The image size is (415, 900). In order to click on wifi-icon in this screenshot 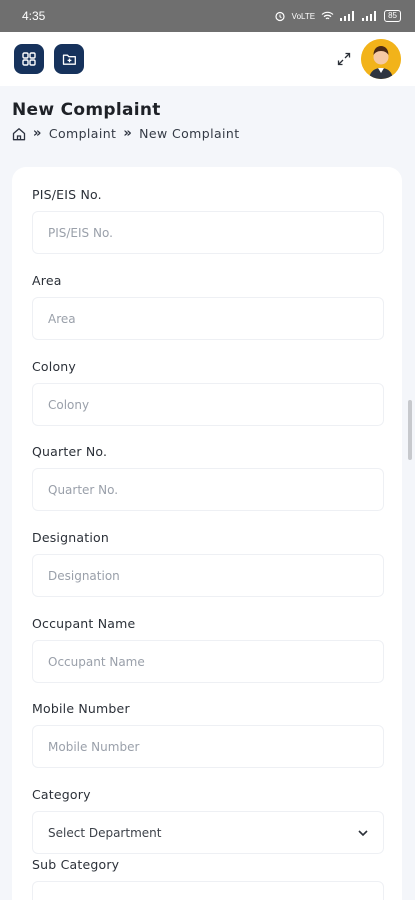, I will do `click(327, 15)`.